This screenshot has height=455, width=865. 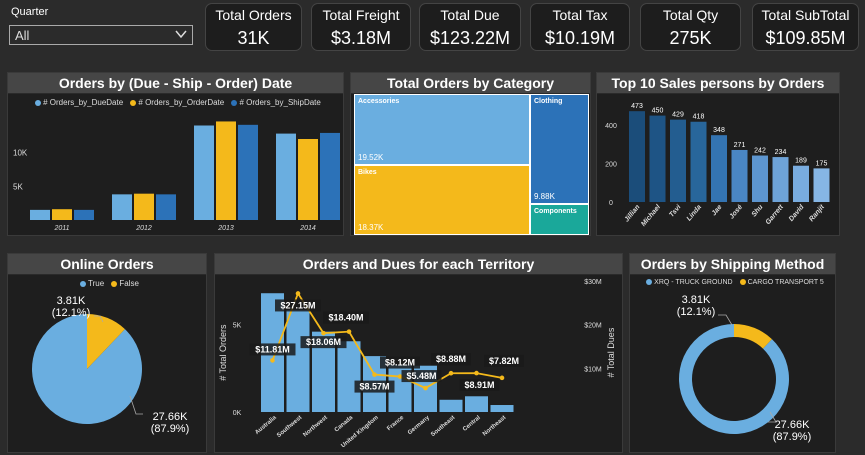 I want to click on bar-David, so click(x=801, y=183).